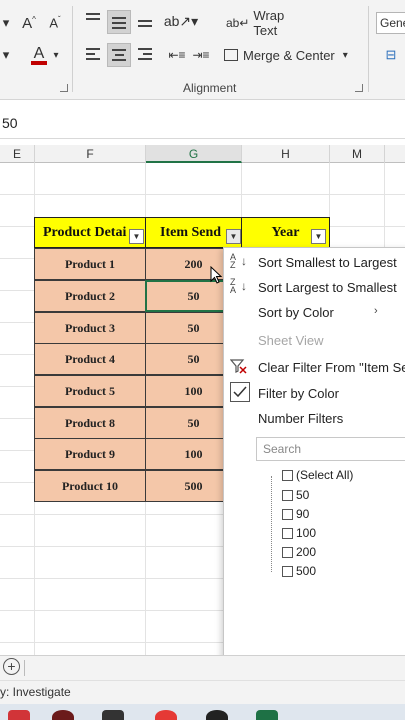 This screenshot has width=405, height=720. I want to click on column-header-g: G, so click(194, 154).